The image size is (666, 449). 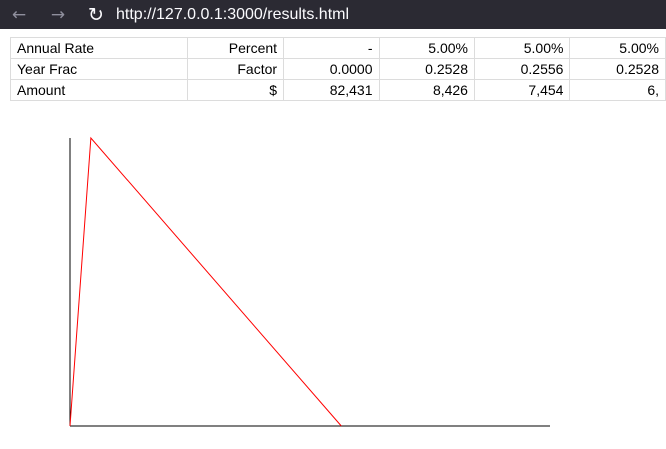 What do you see at coordinates (19, 14) in the screenshot?
I see `arrow-left-icon: ←` at bounding box center [19, 14].